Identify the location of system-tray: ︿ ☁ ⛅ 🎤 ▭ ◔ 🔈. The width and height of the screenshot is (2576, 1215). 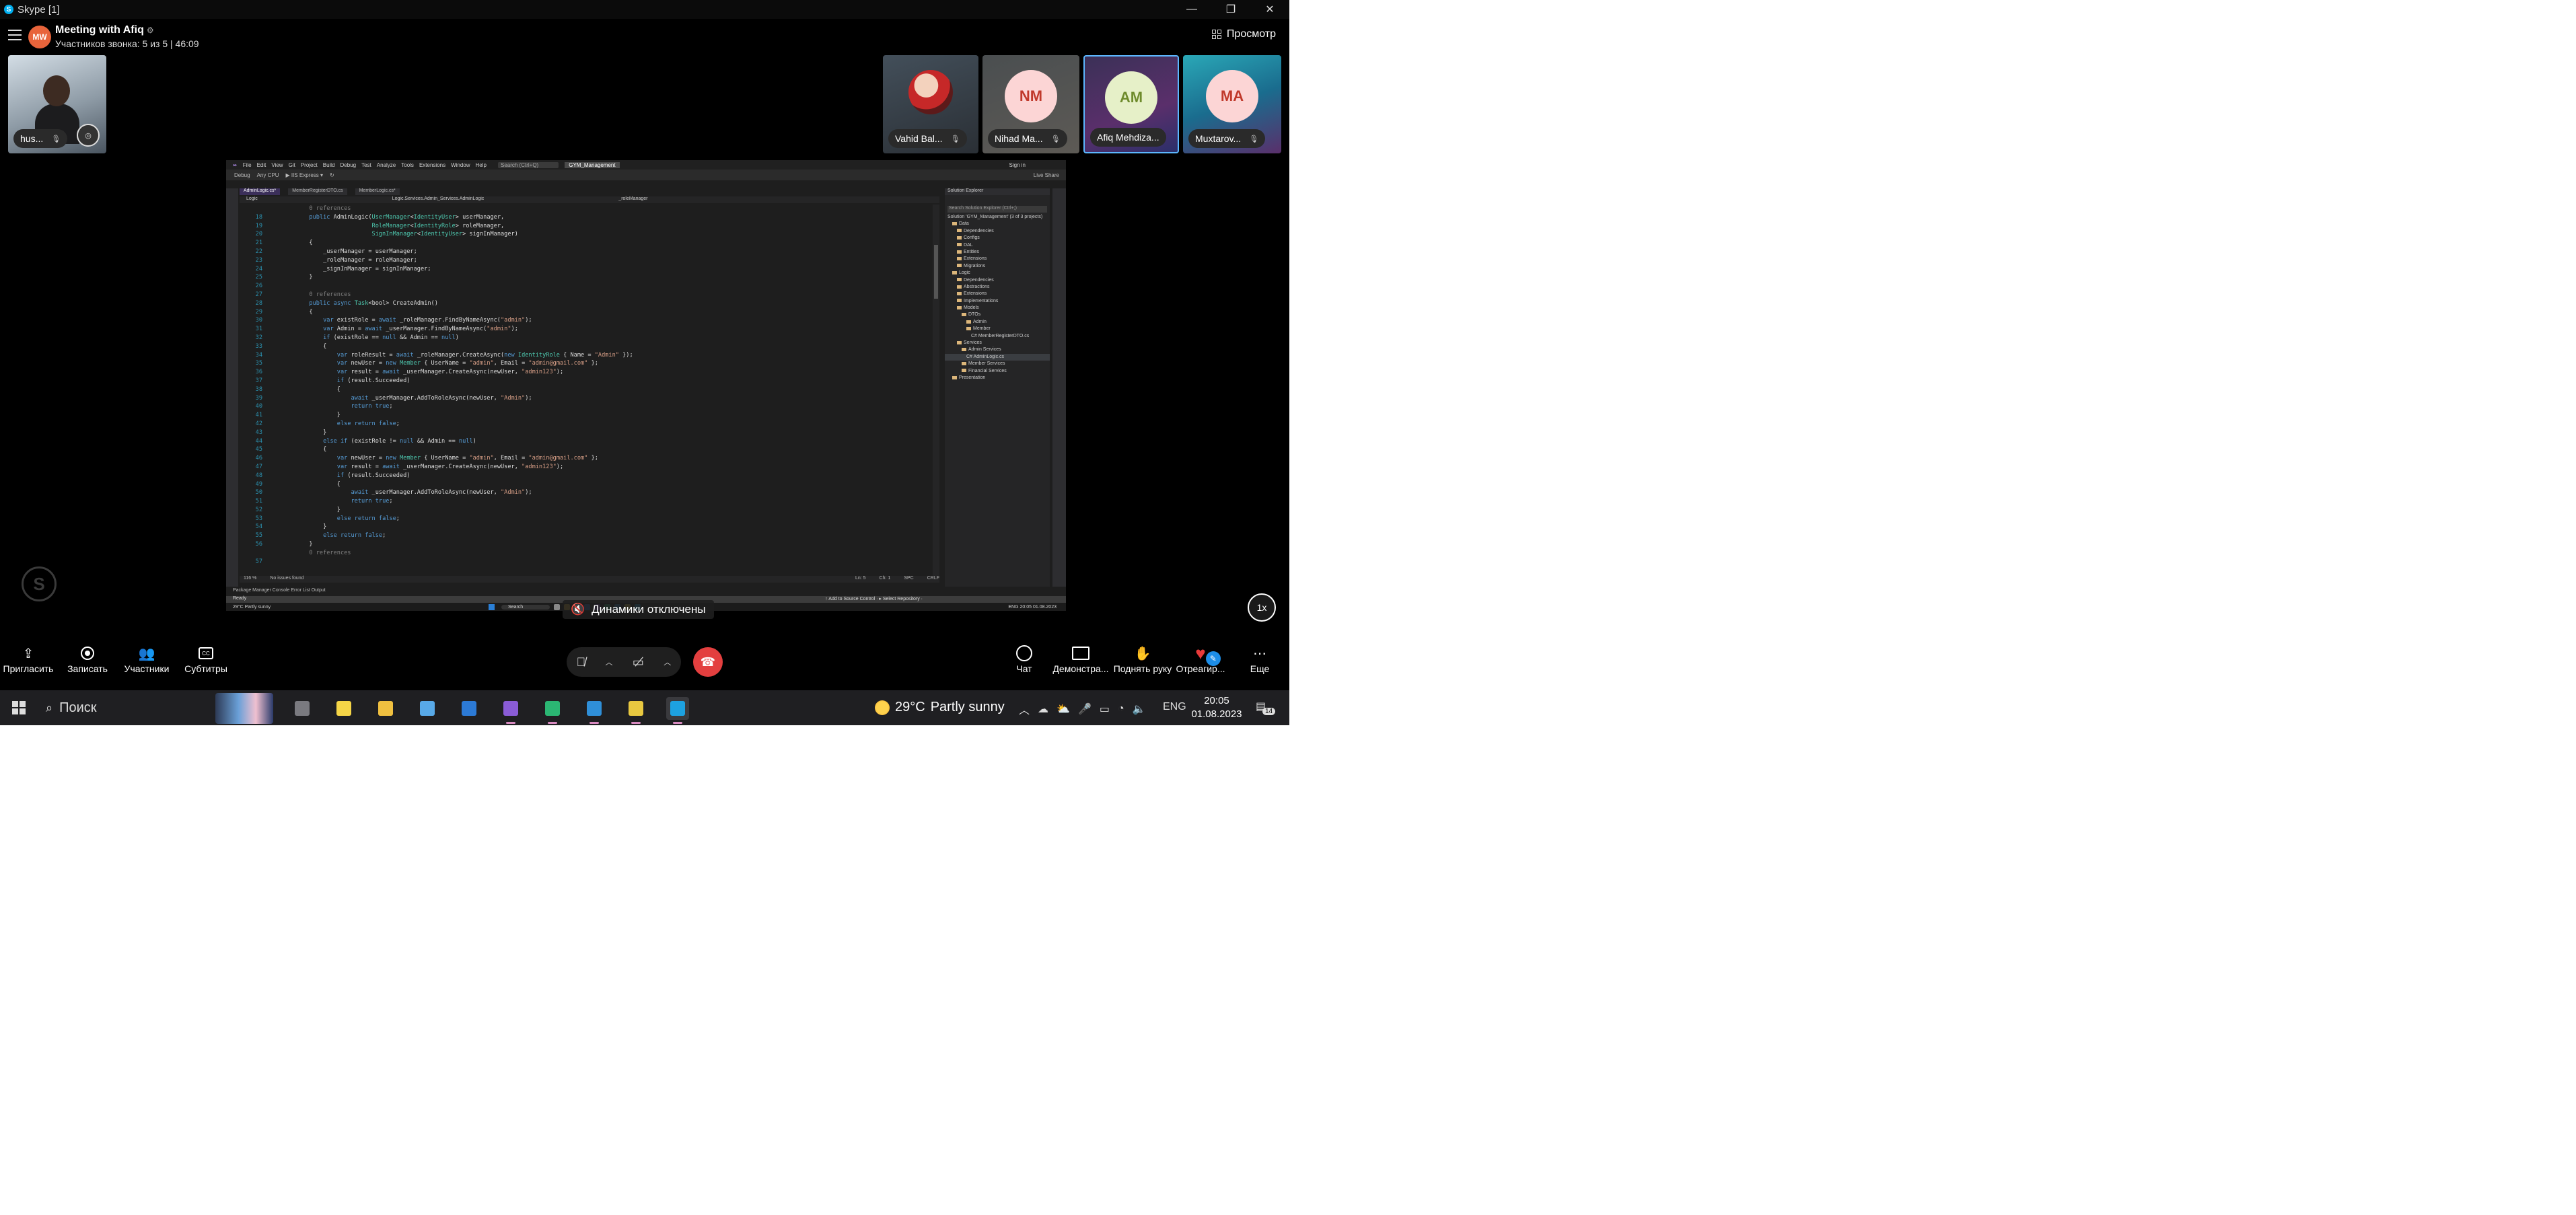
(1082, 709).